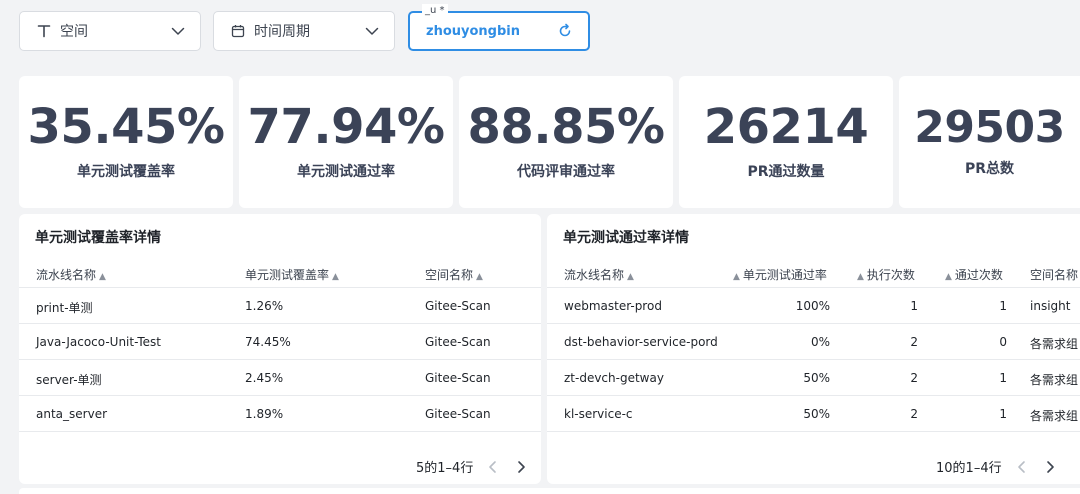  What do you see at coordinates (886, 274) in the screenshot?
I see `column-header-exec-count: ▲ 执行次数` at bounding box center [886, 274].